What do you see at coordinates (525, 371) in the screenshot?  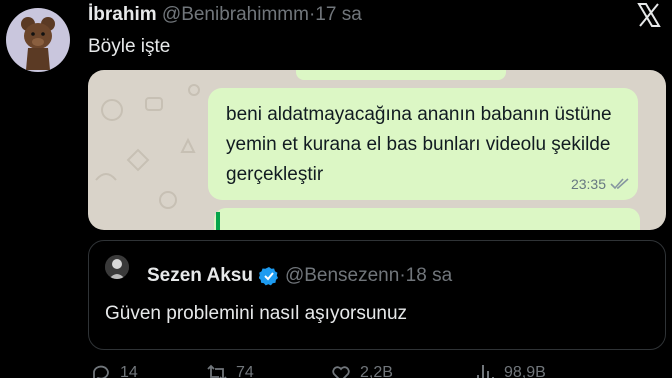 I see `views-count: 98,9B` at bounding box center [525, 371].